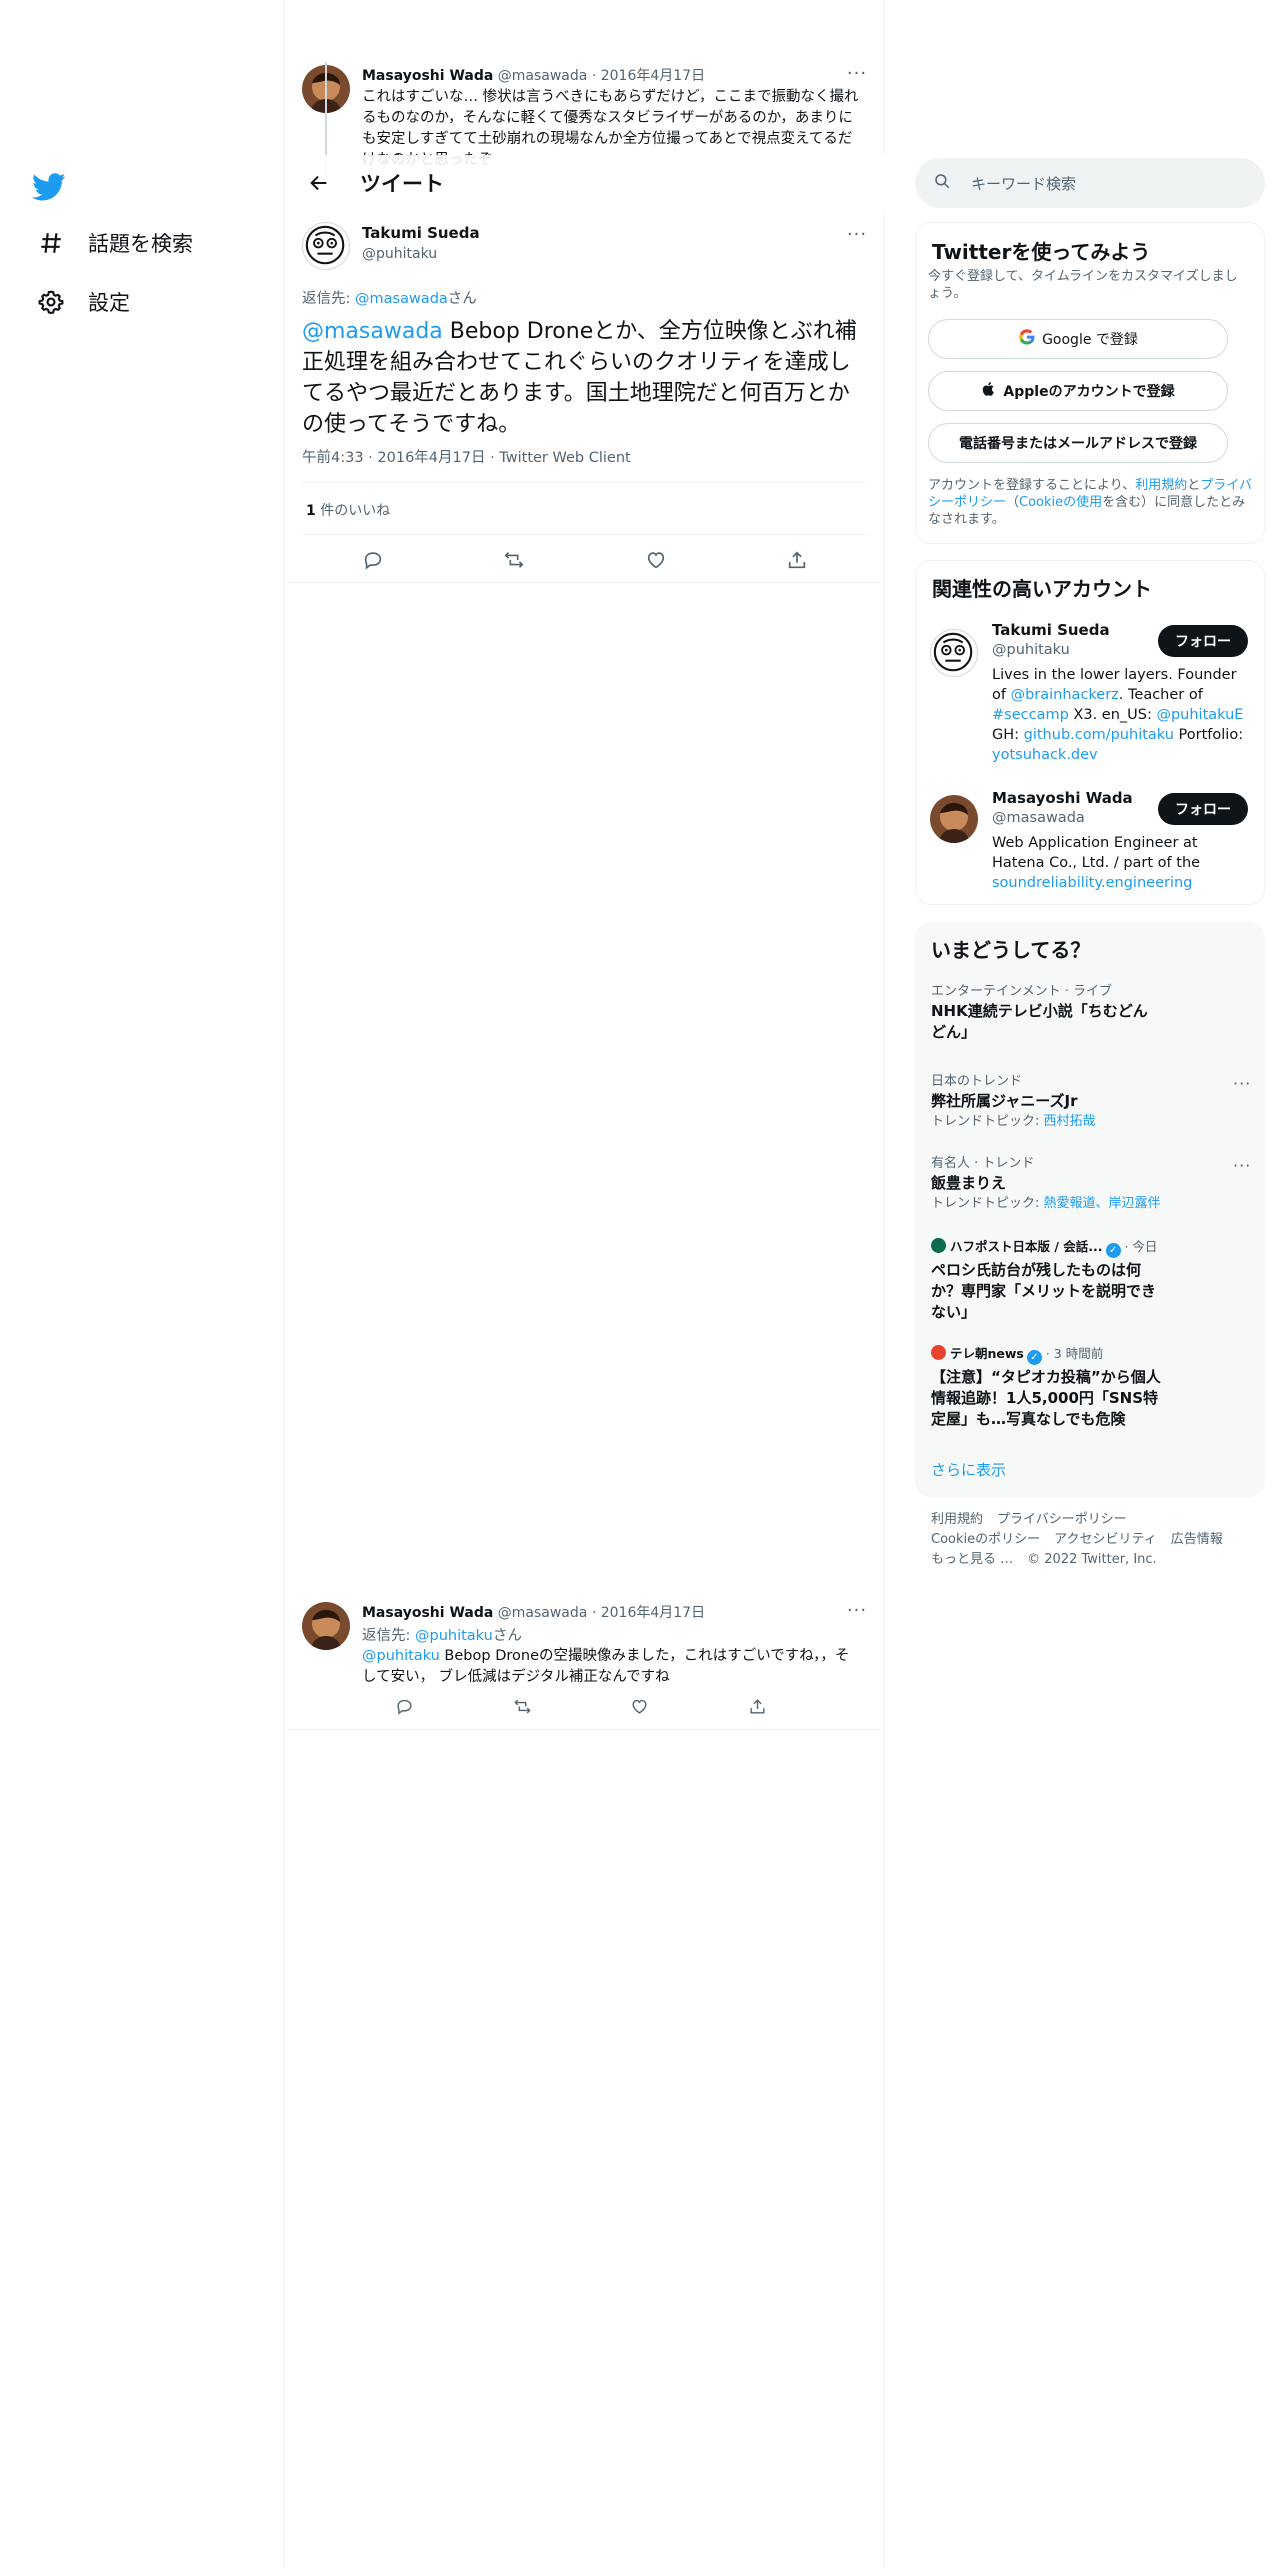  I want to click on twitter-logo-icon, so click(49, 187).